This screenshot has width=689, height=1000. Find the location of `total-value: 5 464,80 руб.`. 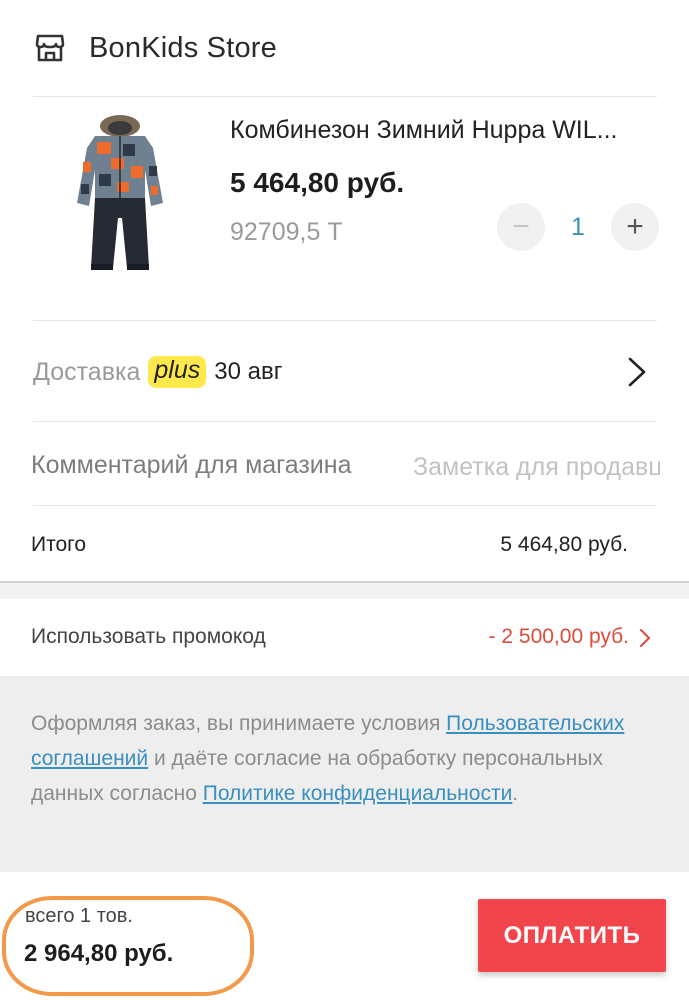

total-value: 5 464,80 руб. is located at coordinates (564, 544).